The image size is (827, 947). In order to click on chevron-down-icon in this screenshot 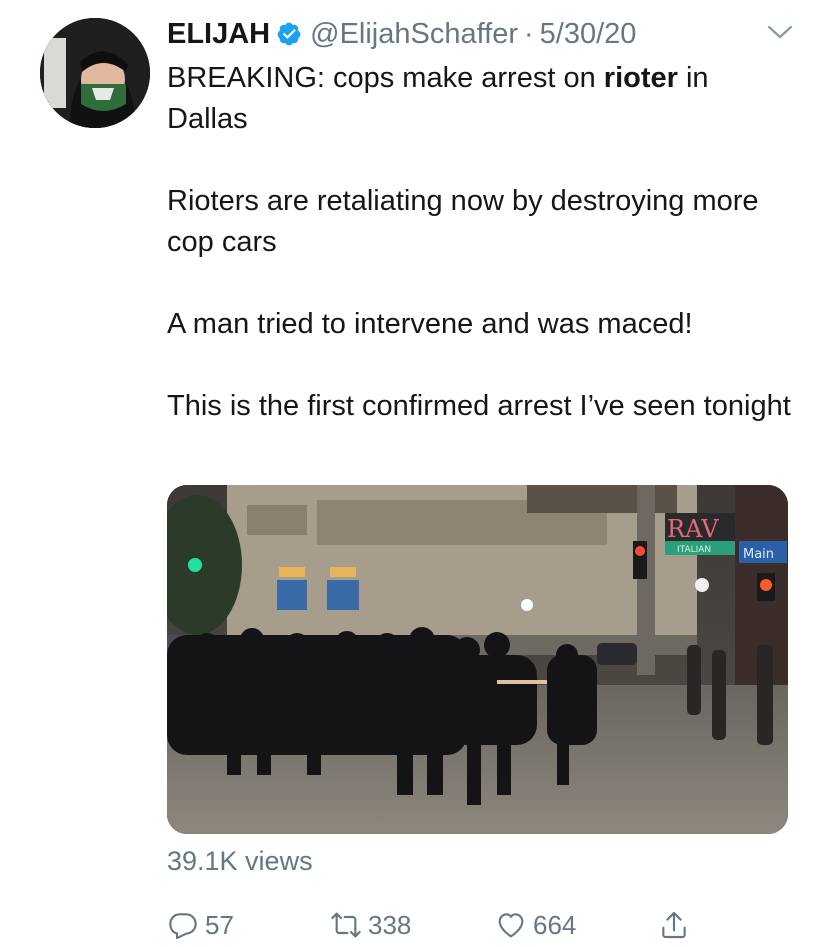, I will do `click(780, 32)`.